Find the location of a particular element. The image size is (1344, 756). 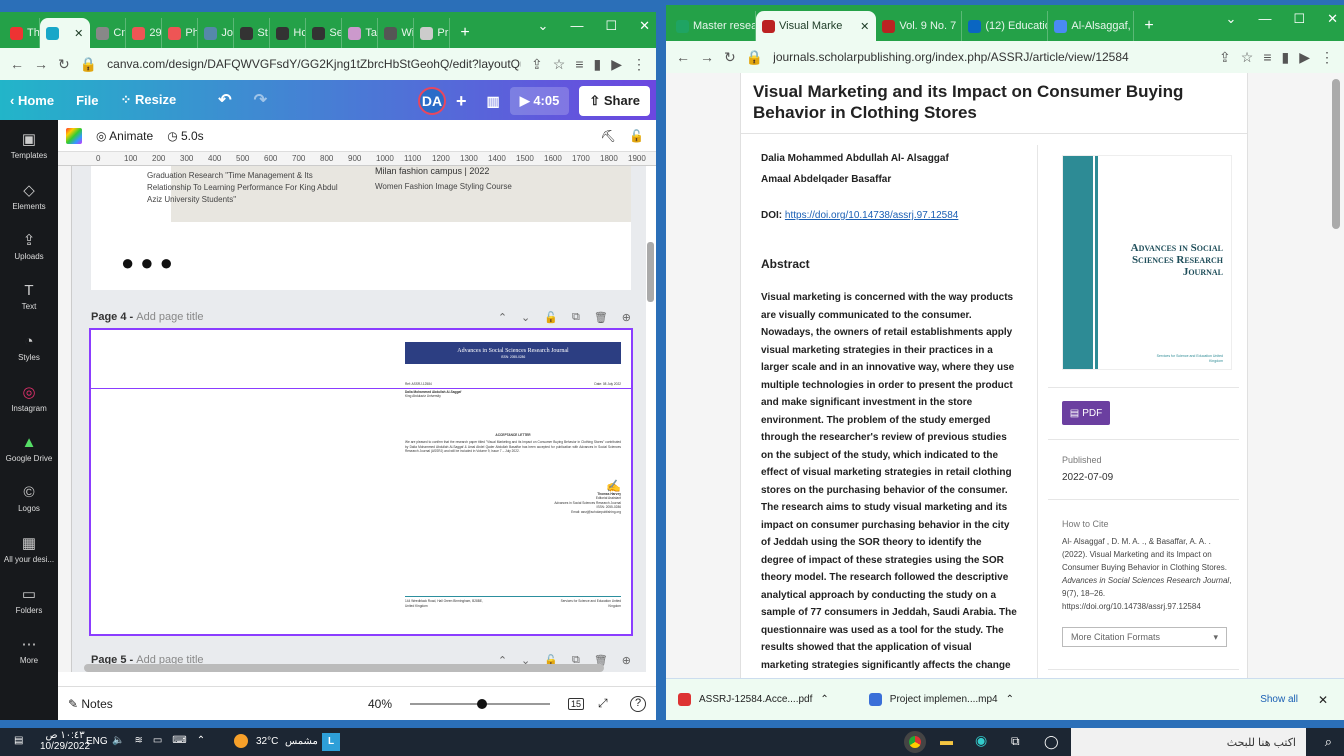

sidebar-item-templates: ▣ Templates is located at coordinates (29, 145).